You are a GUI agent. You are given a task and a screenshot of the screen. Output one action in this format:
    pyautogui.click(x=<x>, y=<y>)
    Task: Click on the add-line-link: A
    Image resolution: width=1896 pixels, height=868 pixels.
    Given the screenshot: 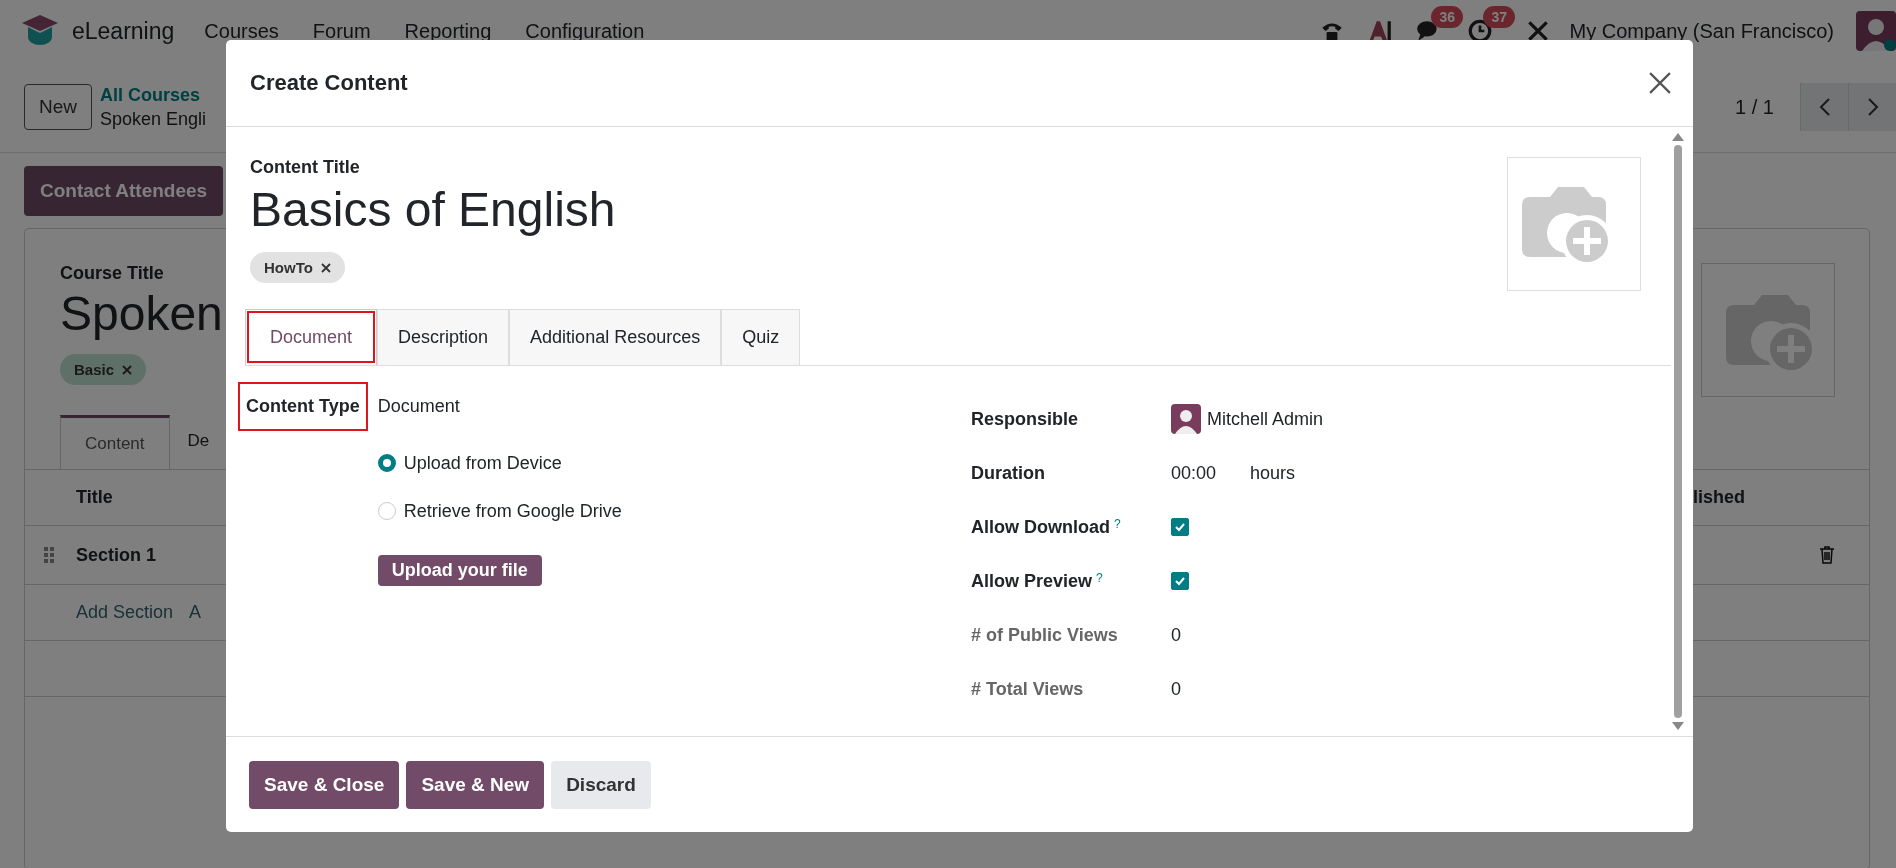 What is the action you would take?
    pyautogui.click(x=195, y=612)
    